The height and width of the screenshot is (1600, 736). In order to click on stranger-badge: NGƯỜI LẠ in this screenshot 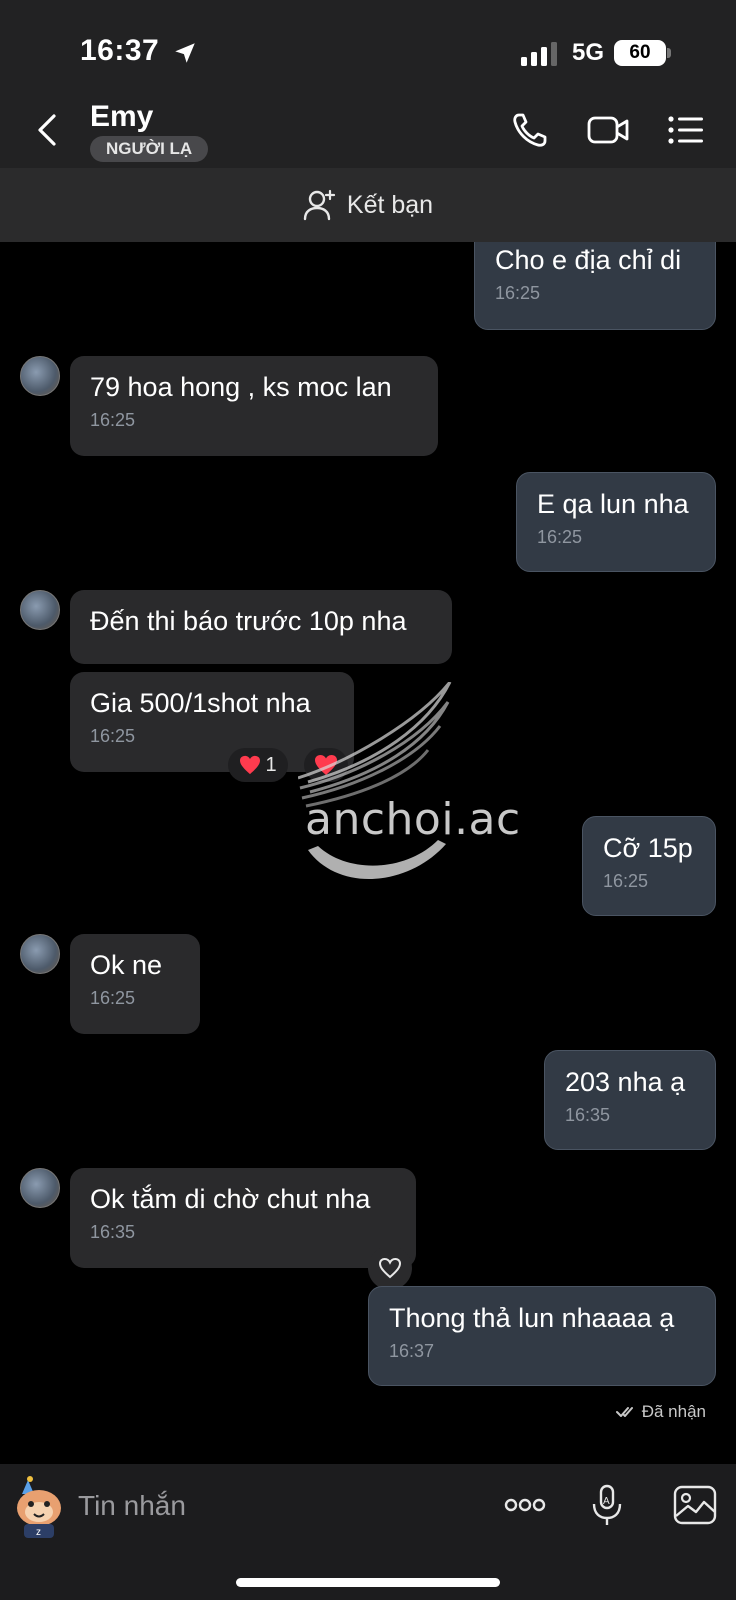, I will do `click(149, 149)`.